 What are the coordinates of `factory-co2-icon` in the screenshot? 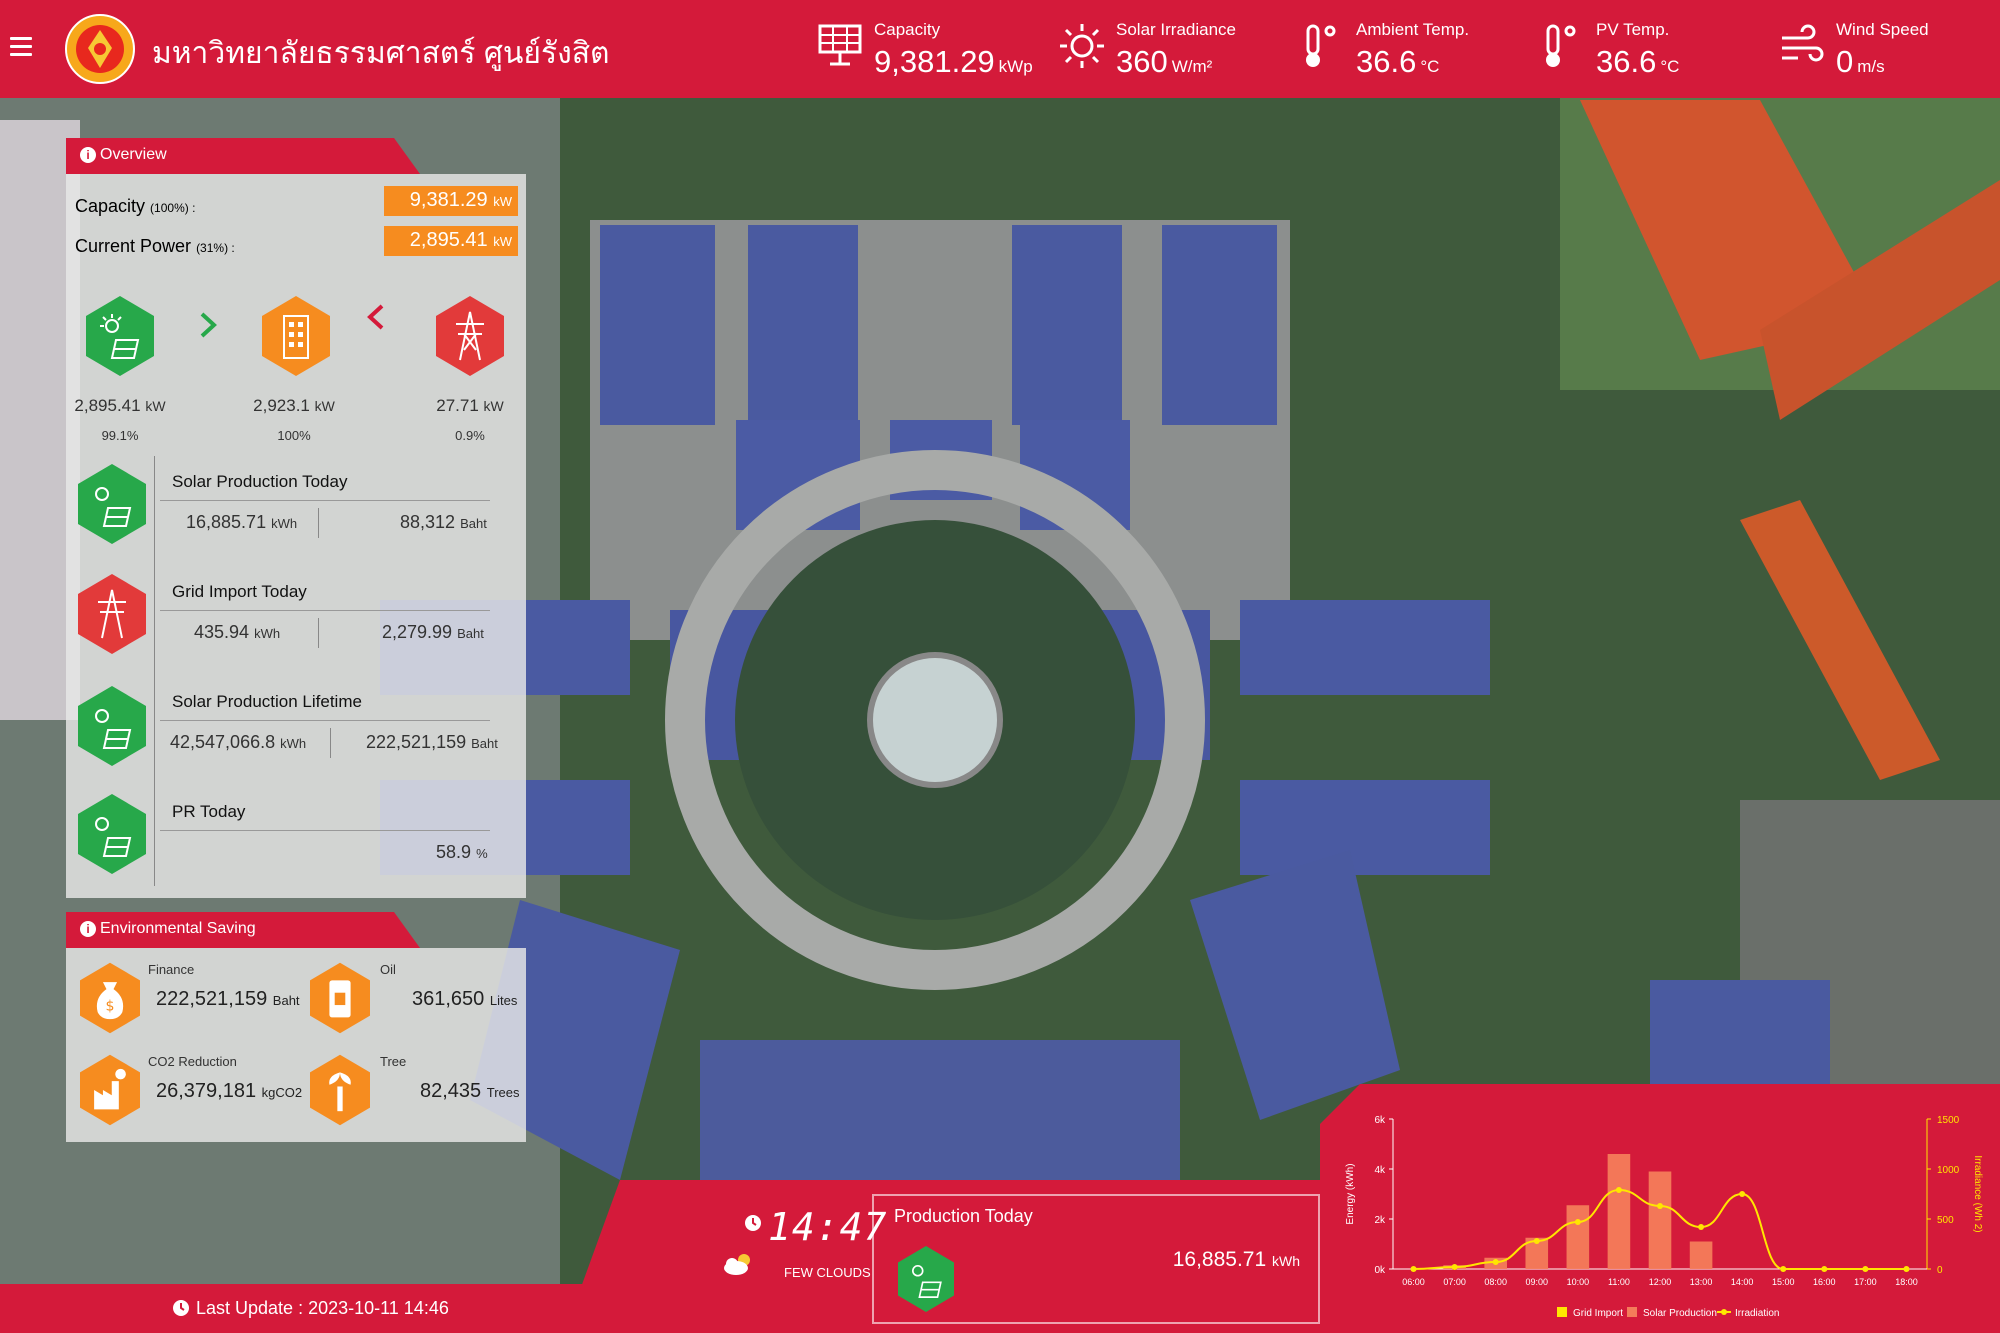 It's located at (110, 1090).